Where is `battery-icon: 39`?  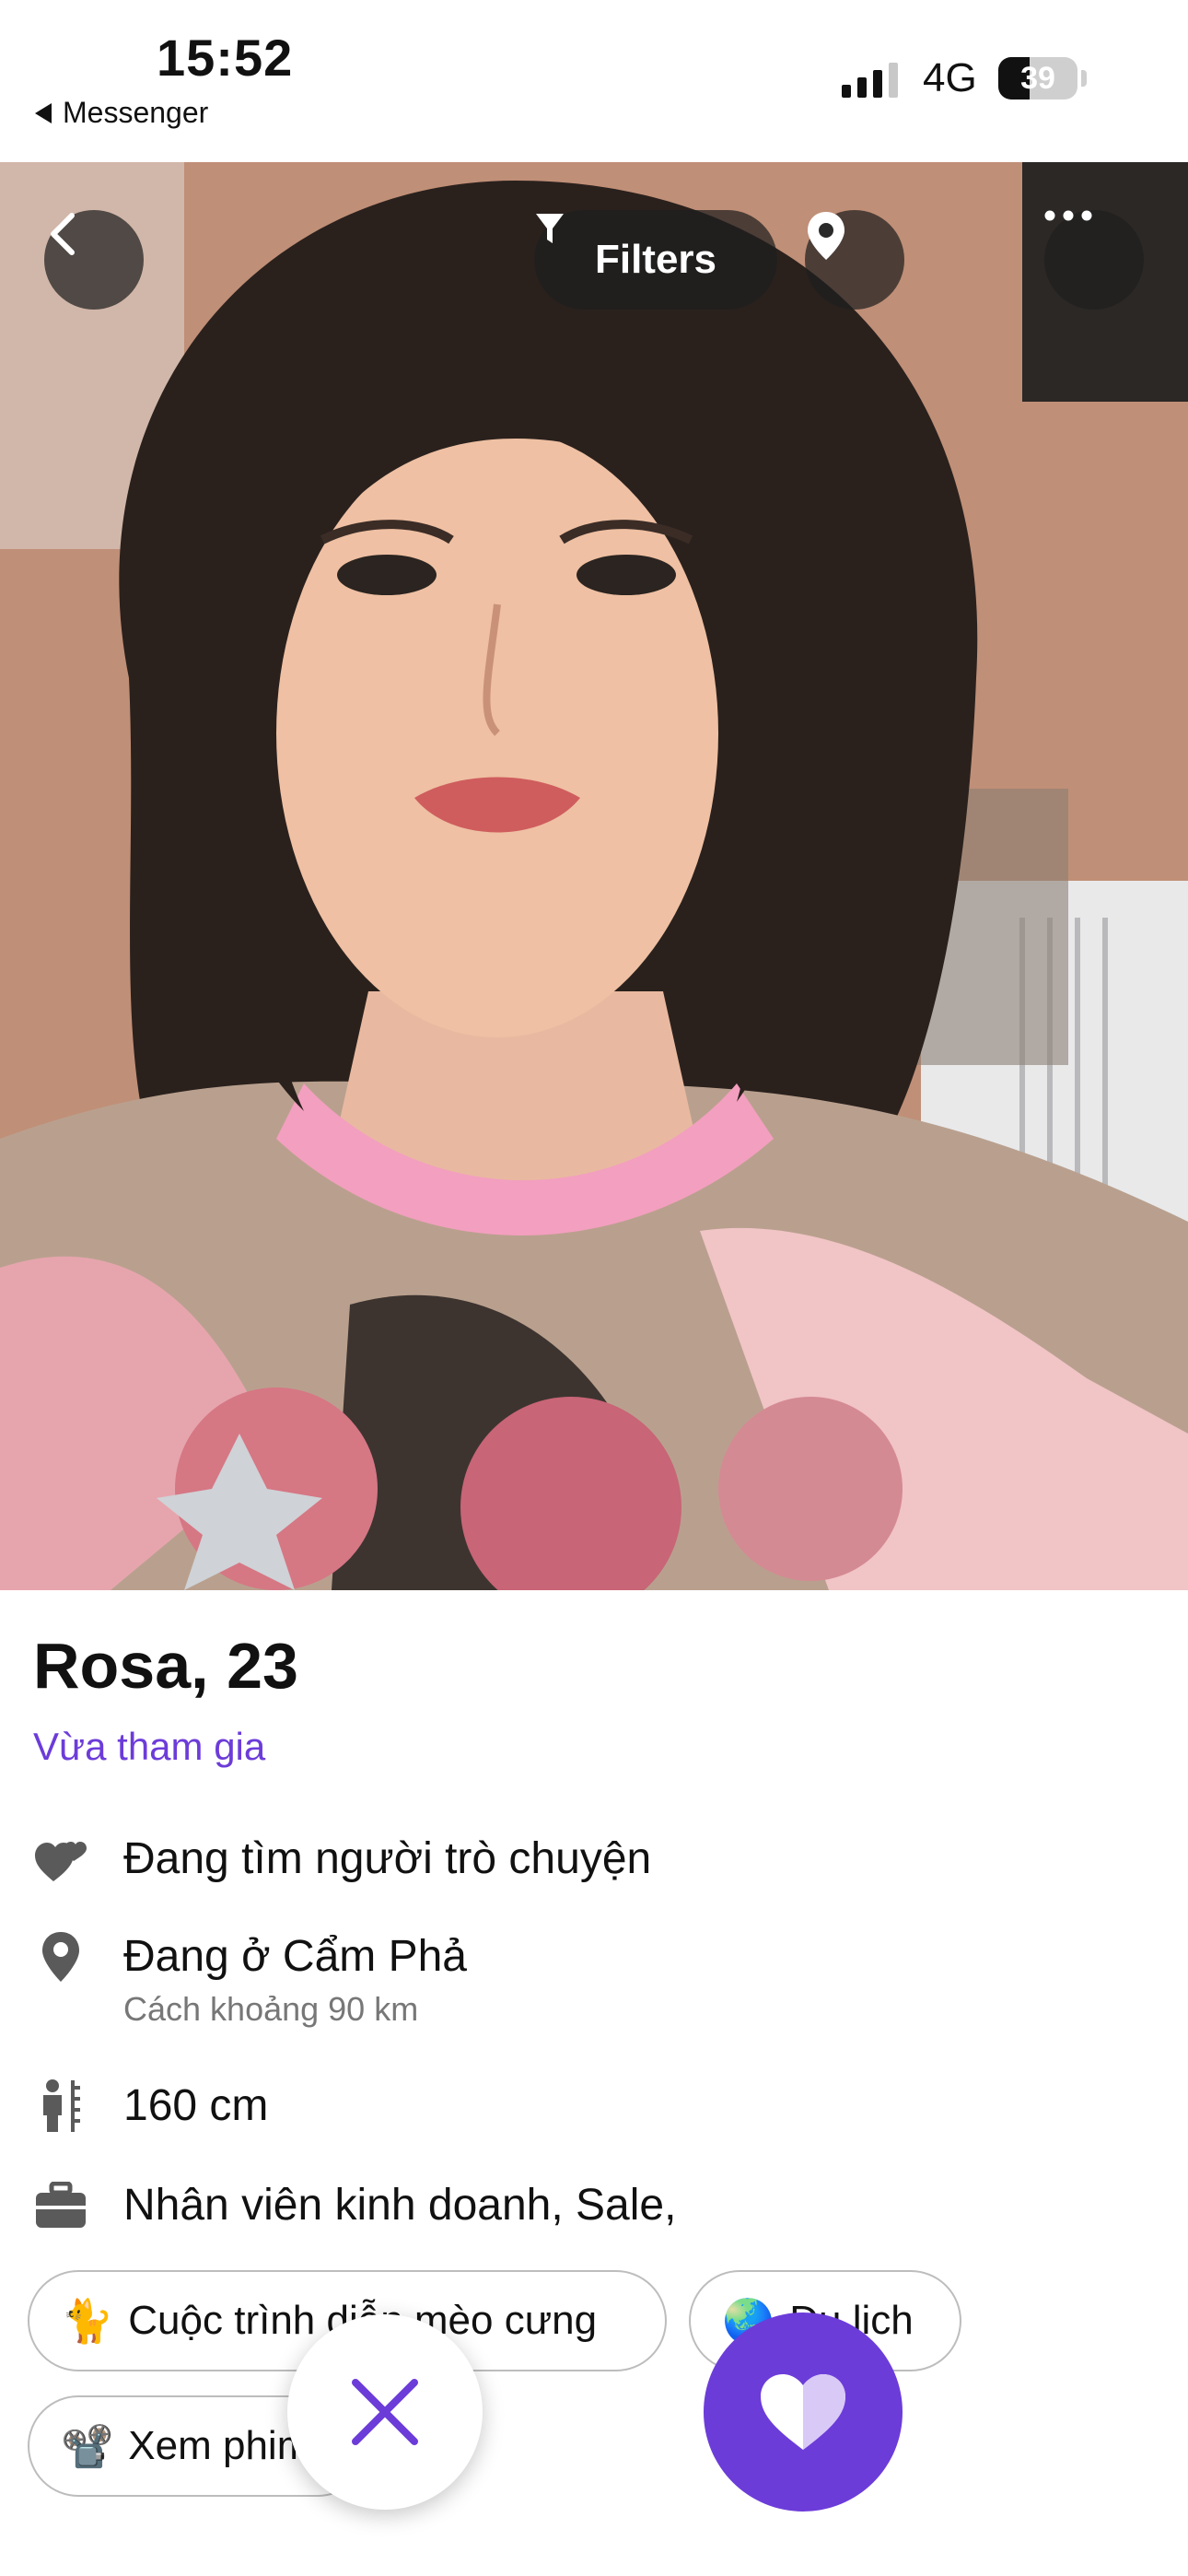 battery-icon: 39 is located at coordinates (1037, 78).